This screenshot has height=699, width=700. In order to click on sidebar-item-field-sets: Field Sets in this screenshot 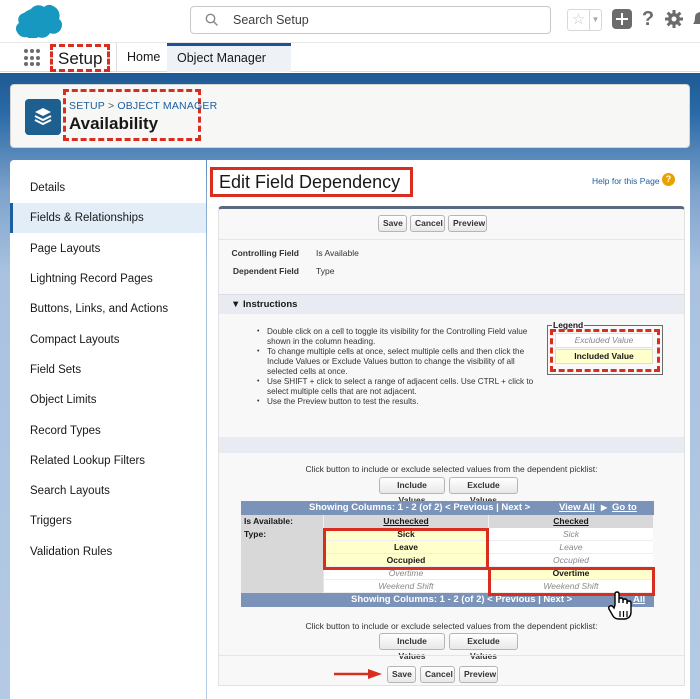, I will do `click(108, 370)`.